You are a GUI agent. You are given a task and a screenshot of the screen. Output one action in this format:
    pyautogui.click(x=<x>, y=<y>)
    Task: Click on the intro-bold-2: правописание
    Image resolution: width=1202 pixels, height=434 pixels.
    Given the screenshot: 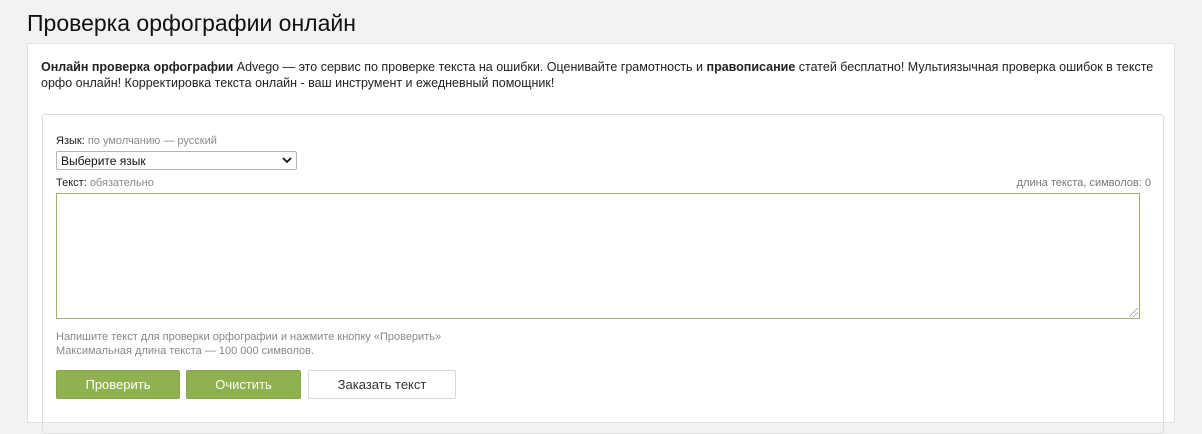 What is the action you would take?
    pyautogui.click(x=751, y=67)
    